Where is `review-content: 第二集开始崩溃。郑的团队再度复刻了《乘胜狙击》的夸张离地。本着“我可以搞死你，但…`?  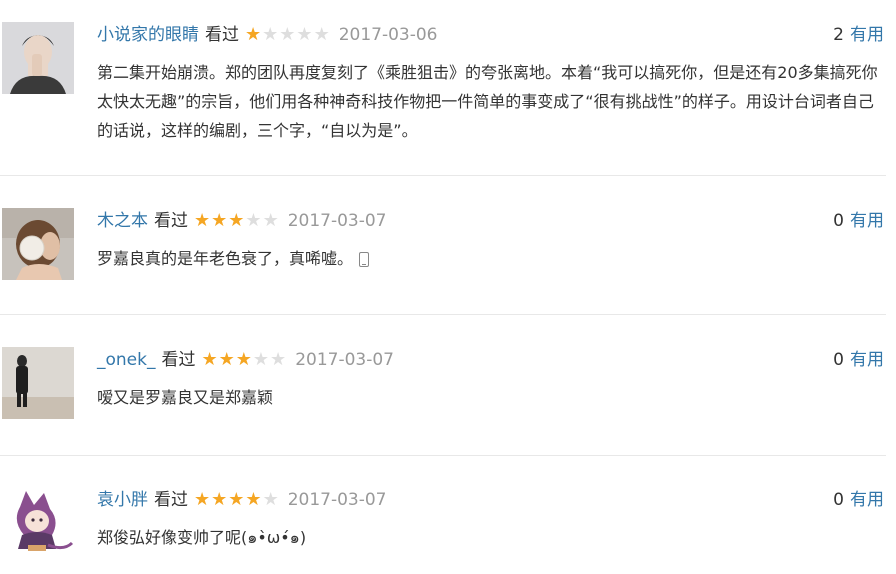 review-content: 第二集开始崩溃。郑的团队再度复刻了《乘胜狙击》的夸张离地。本着“我可以搞死你，但… is located at coordinates (492, 101).